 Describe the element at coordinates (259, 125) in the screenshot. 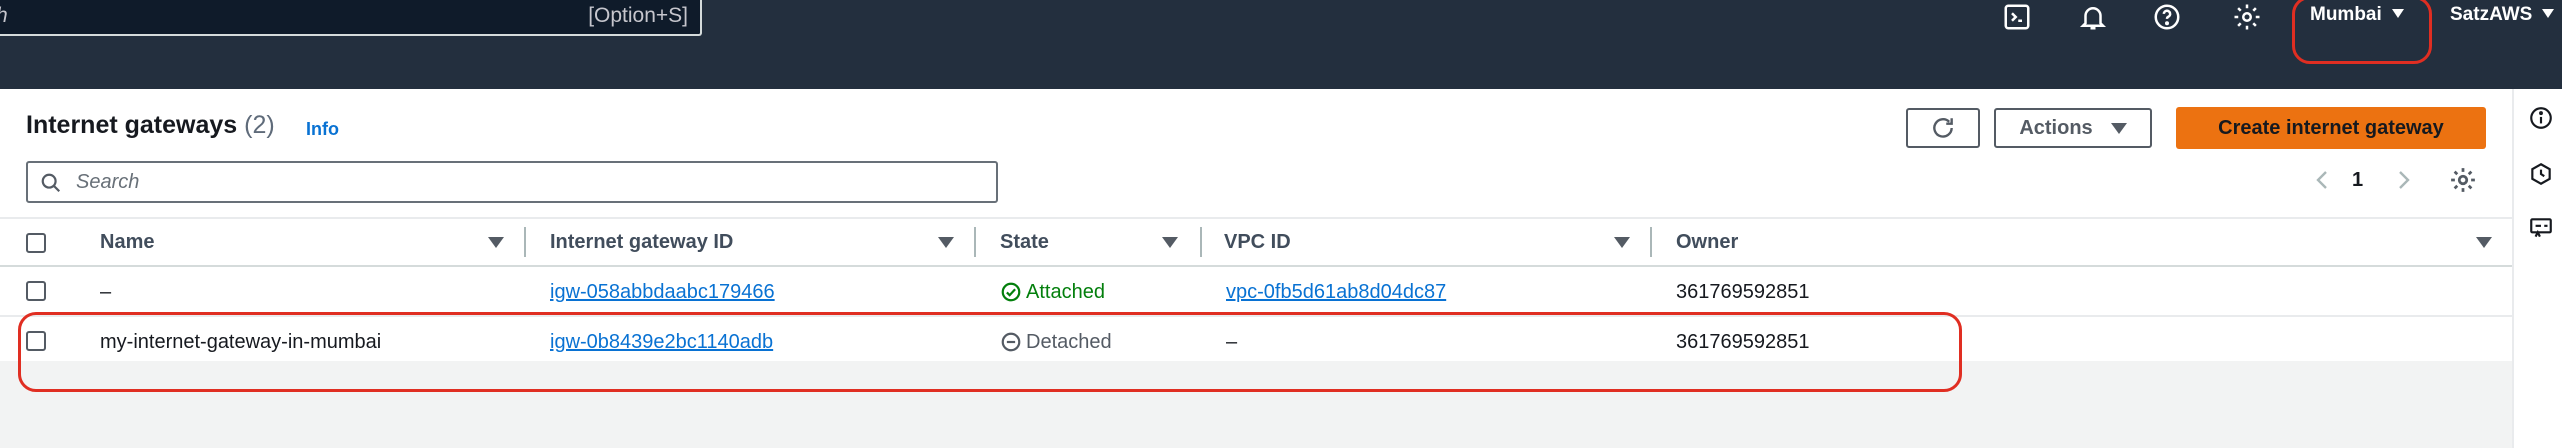

I see `item-count: (2)` at that location.